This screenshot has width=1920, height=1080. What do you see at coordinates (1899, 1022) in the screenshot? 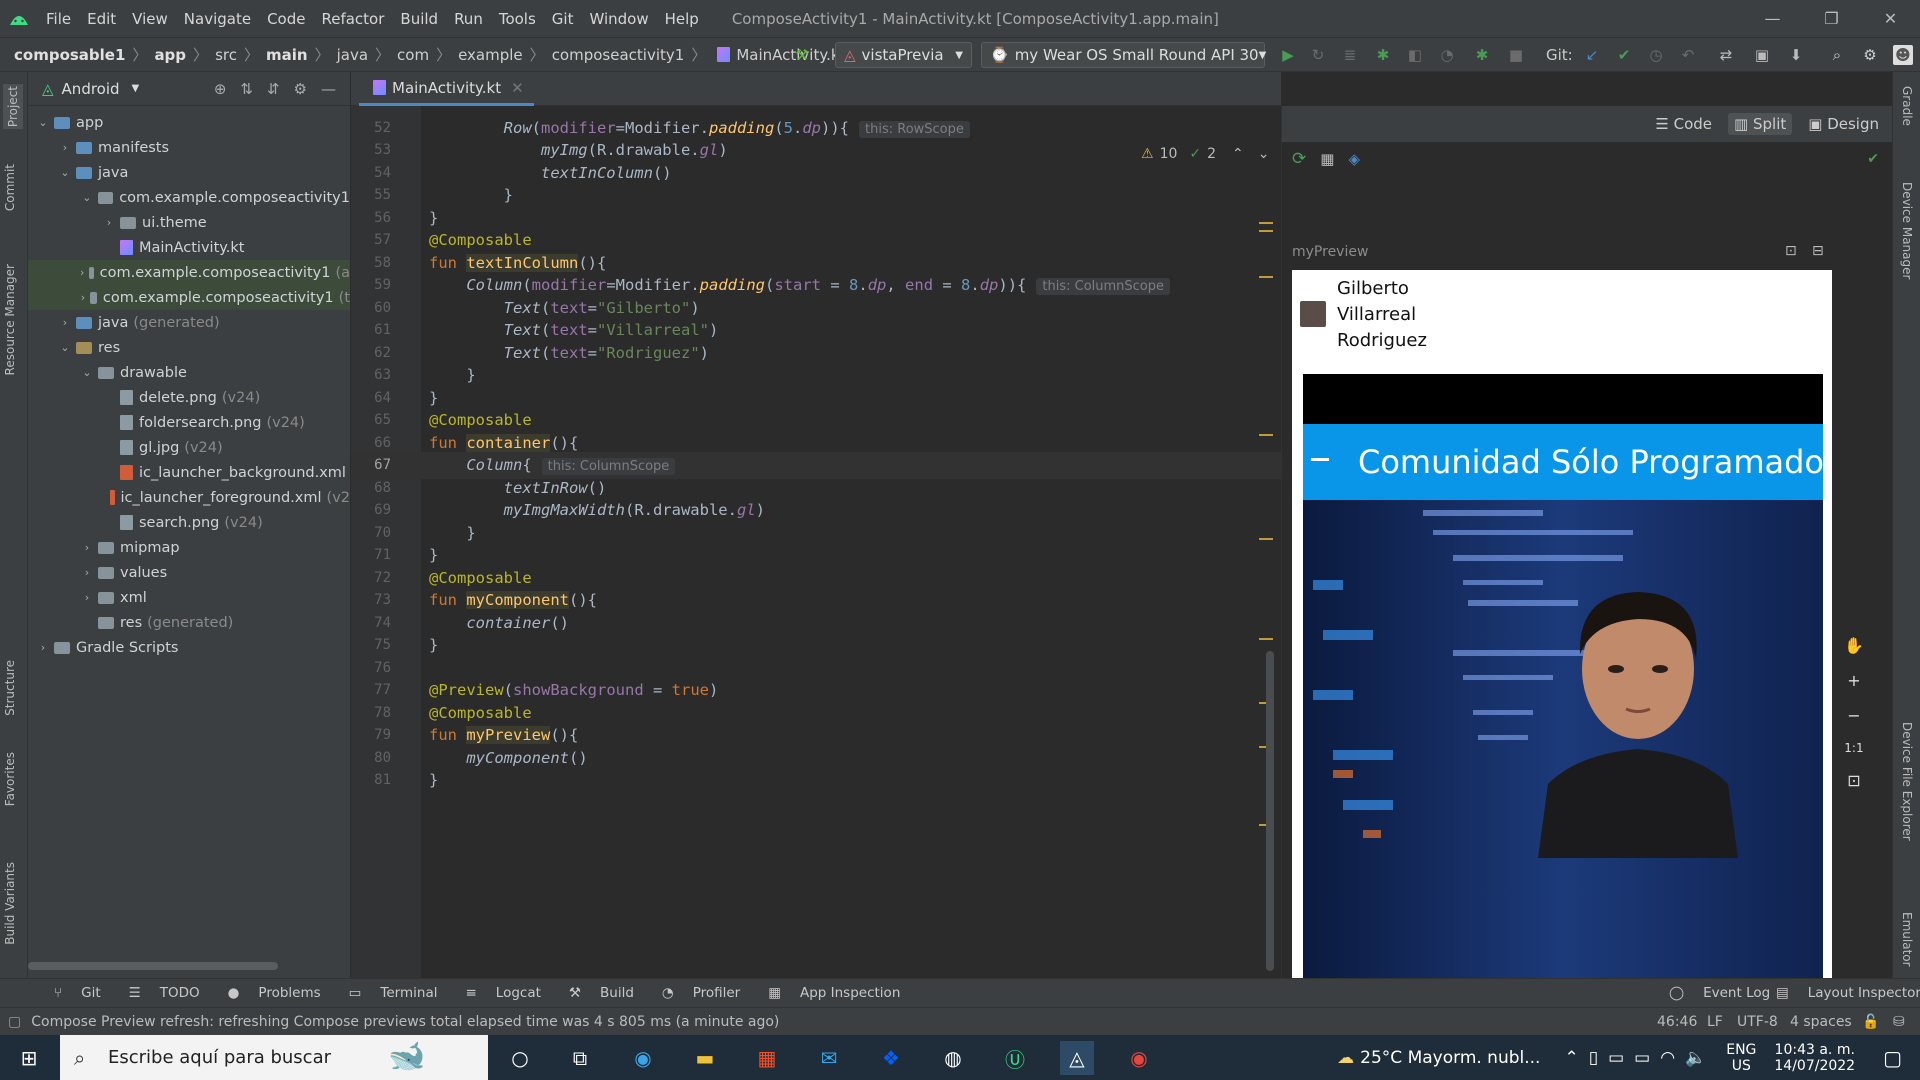
I see `memory-icon: ⛁` at bounding box center [1899, 1022].